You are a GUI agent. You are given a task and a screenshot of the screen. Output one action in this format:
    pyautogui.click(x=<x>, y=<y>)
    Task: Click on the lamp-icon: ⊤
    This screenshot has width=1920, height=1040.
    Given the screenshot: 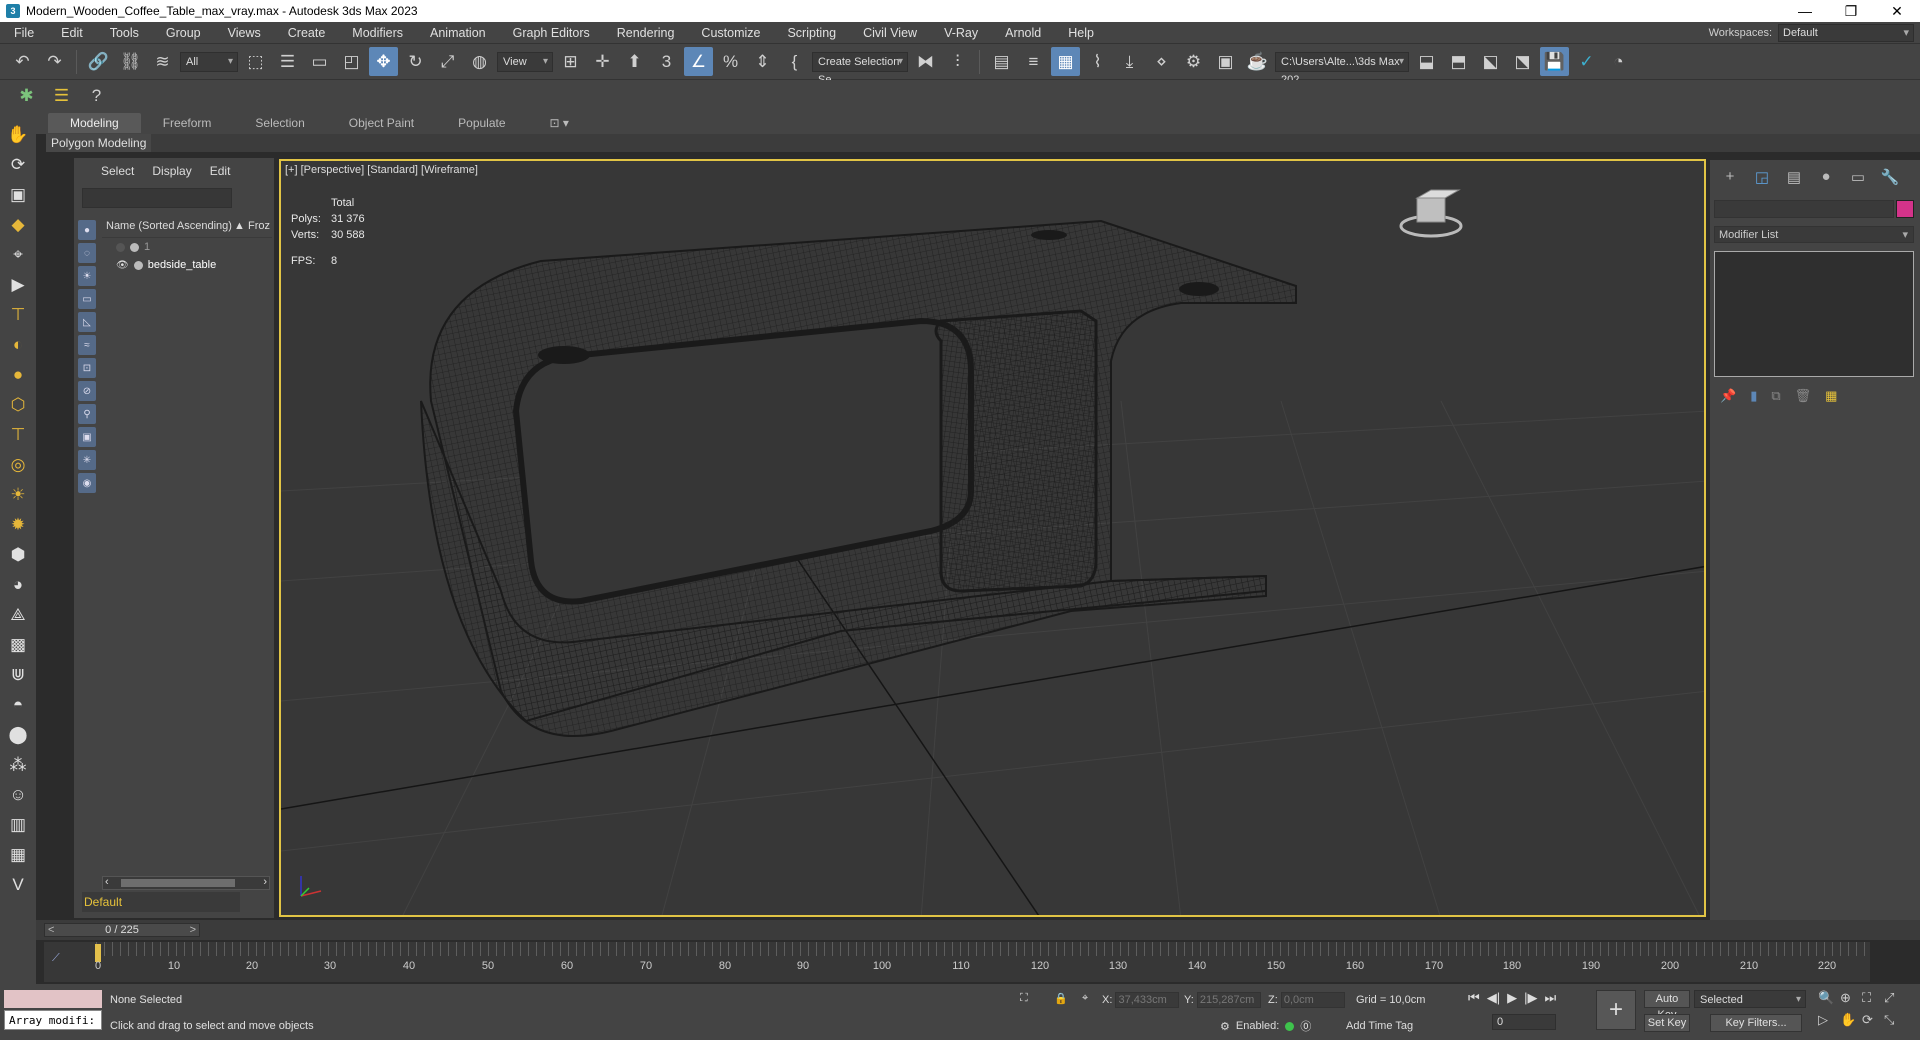 What is the action you would take?
    pyautogui.click(x=18, y=435)
    